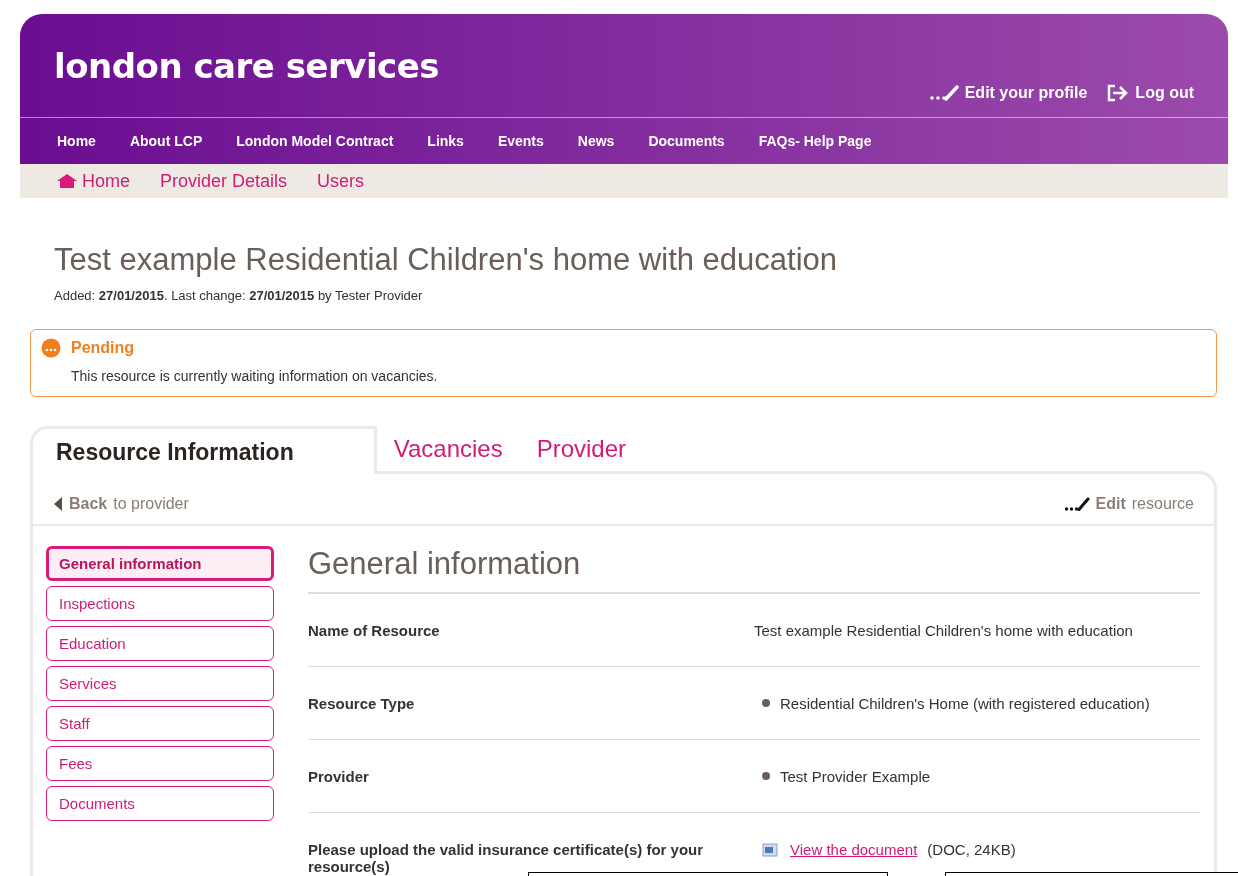 This screenshot has width=1238, height=876. Describe the element at coordinates (160, 603) in the screenshot. I see `section-tab: Inspections` at that location.